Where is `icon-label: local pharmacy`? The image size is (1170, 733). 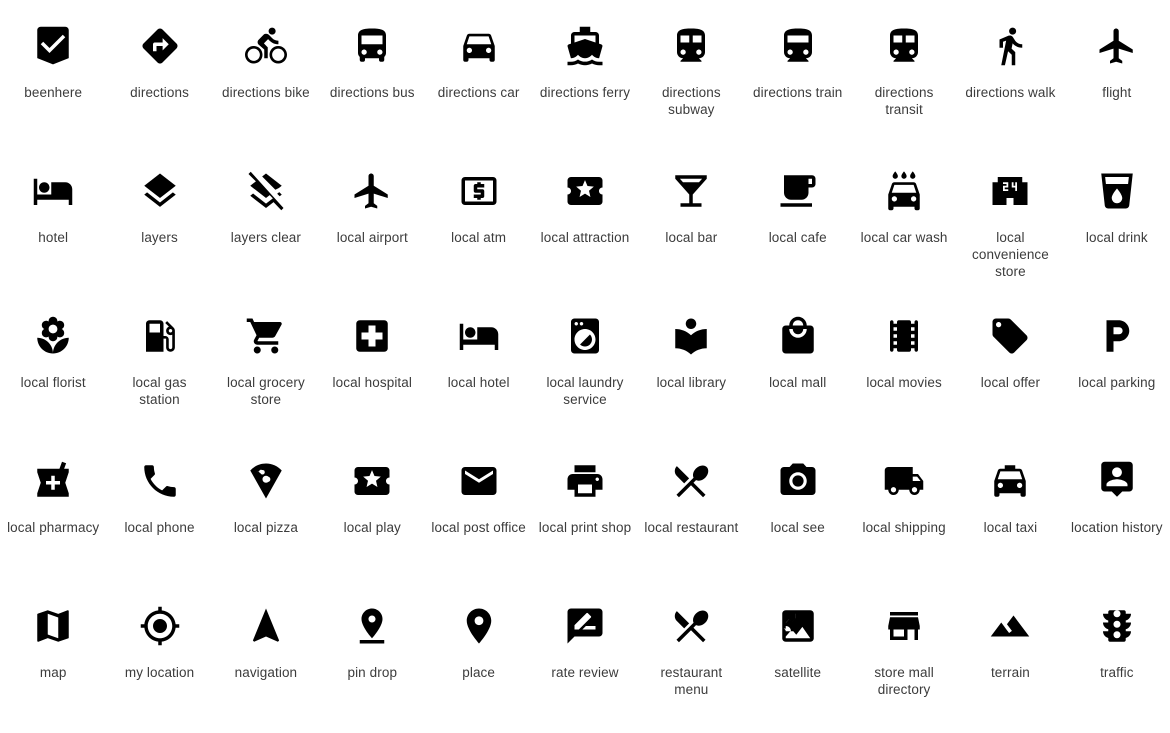
icon-label: local pharmacy is located at coordinates (53, 527).